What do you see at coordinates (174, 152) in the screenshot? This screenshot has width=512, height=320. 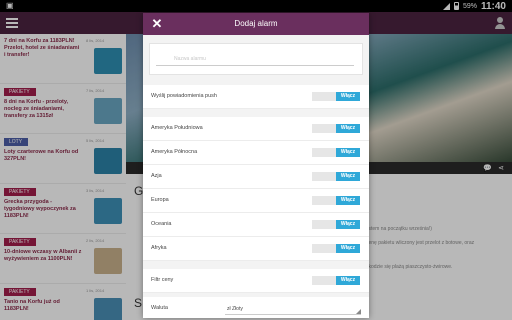 I see `region-label: Ameryka Północna` at bounding box center [174, 152].